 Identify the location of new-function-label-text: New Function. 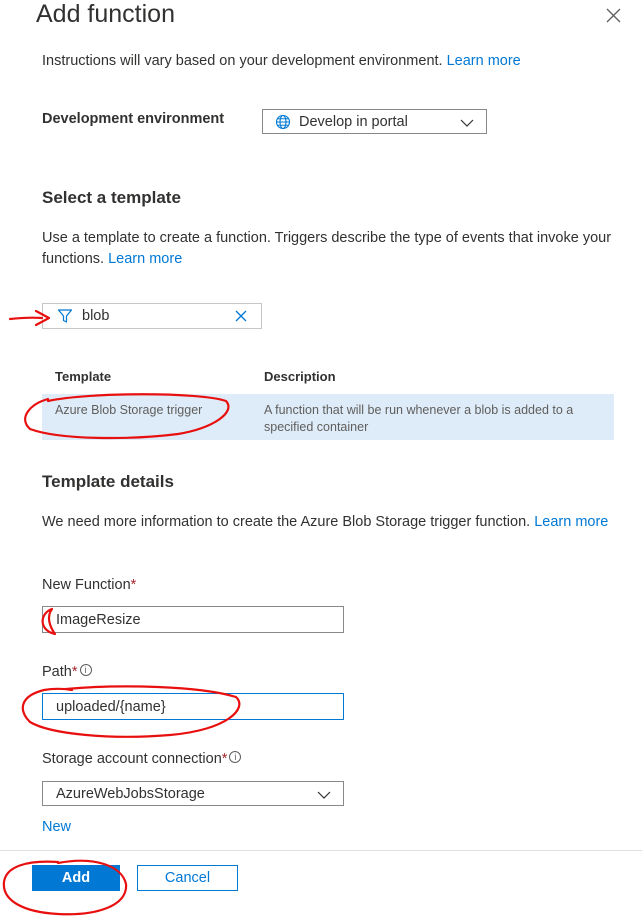
(86, 585).